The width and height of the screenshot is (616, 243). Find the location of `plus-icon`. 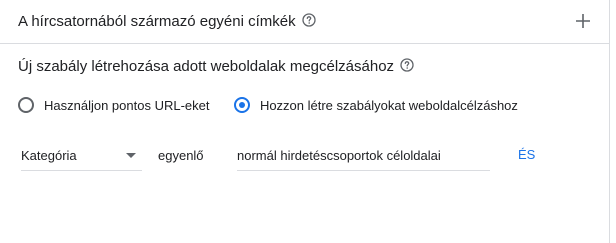

plus-icon is located at coordinates (583, 21).